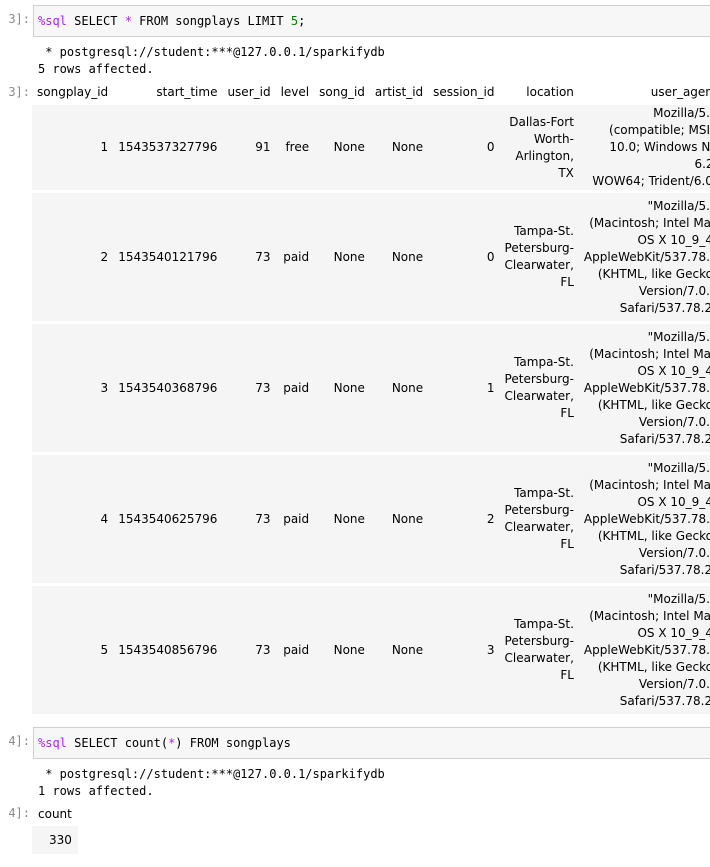 Image resolution: width=710 pixels, height=867 pixels. Describe the element at coordinates (302, 21) in the screenshot. I see `code-text: ;` at that location.